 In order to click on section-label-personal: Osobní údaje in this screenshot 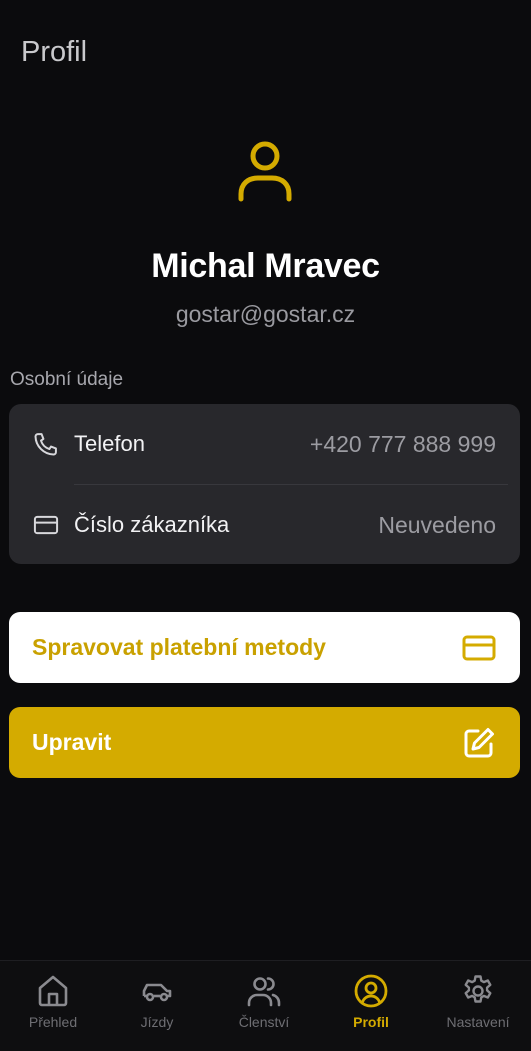, I will do `click(67, 379)`.